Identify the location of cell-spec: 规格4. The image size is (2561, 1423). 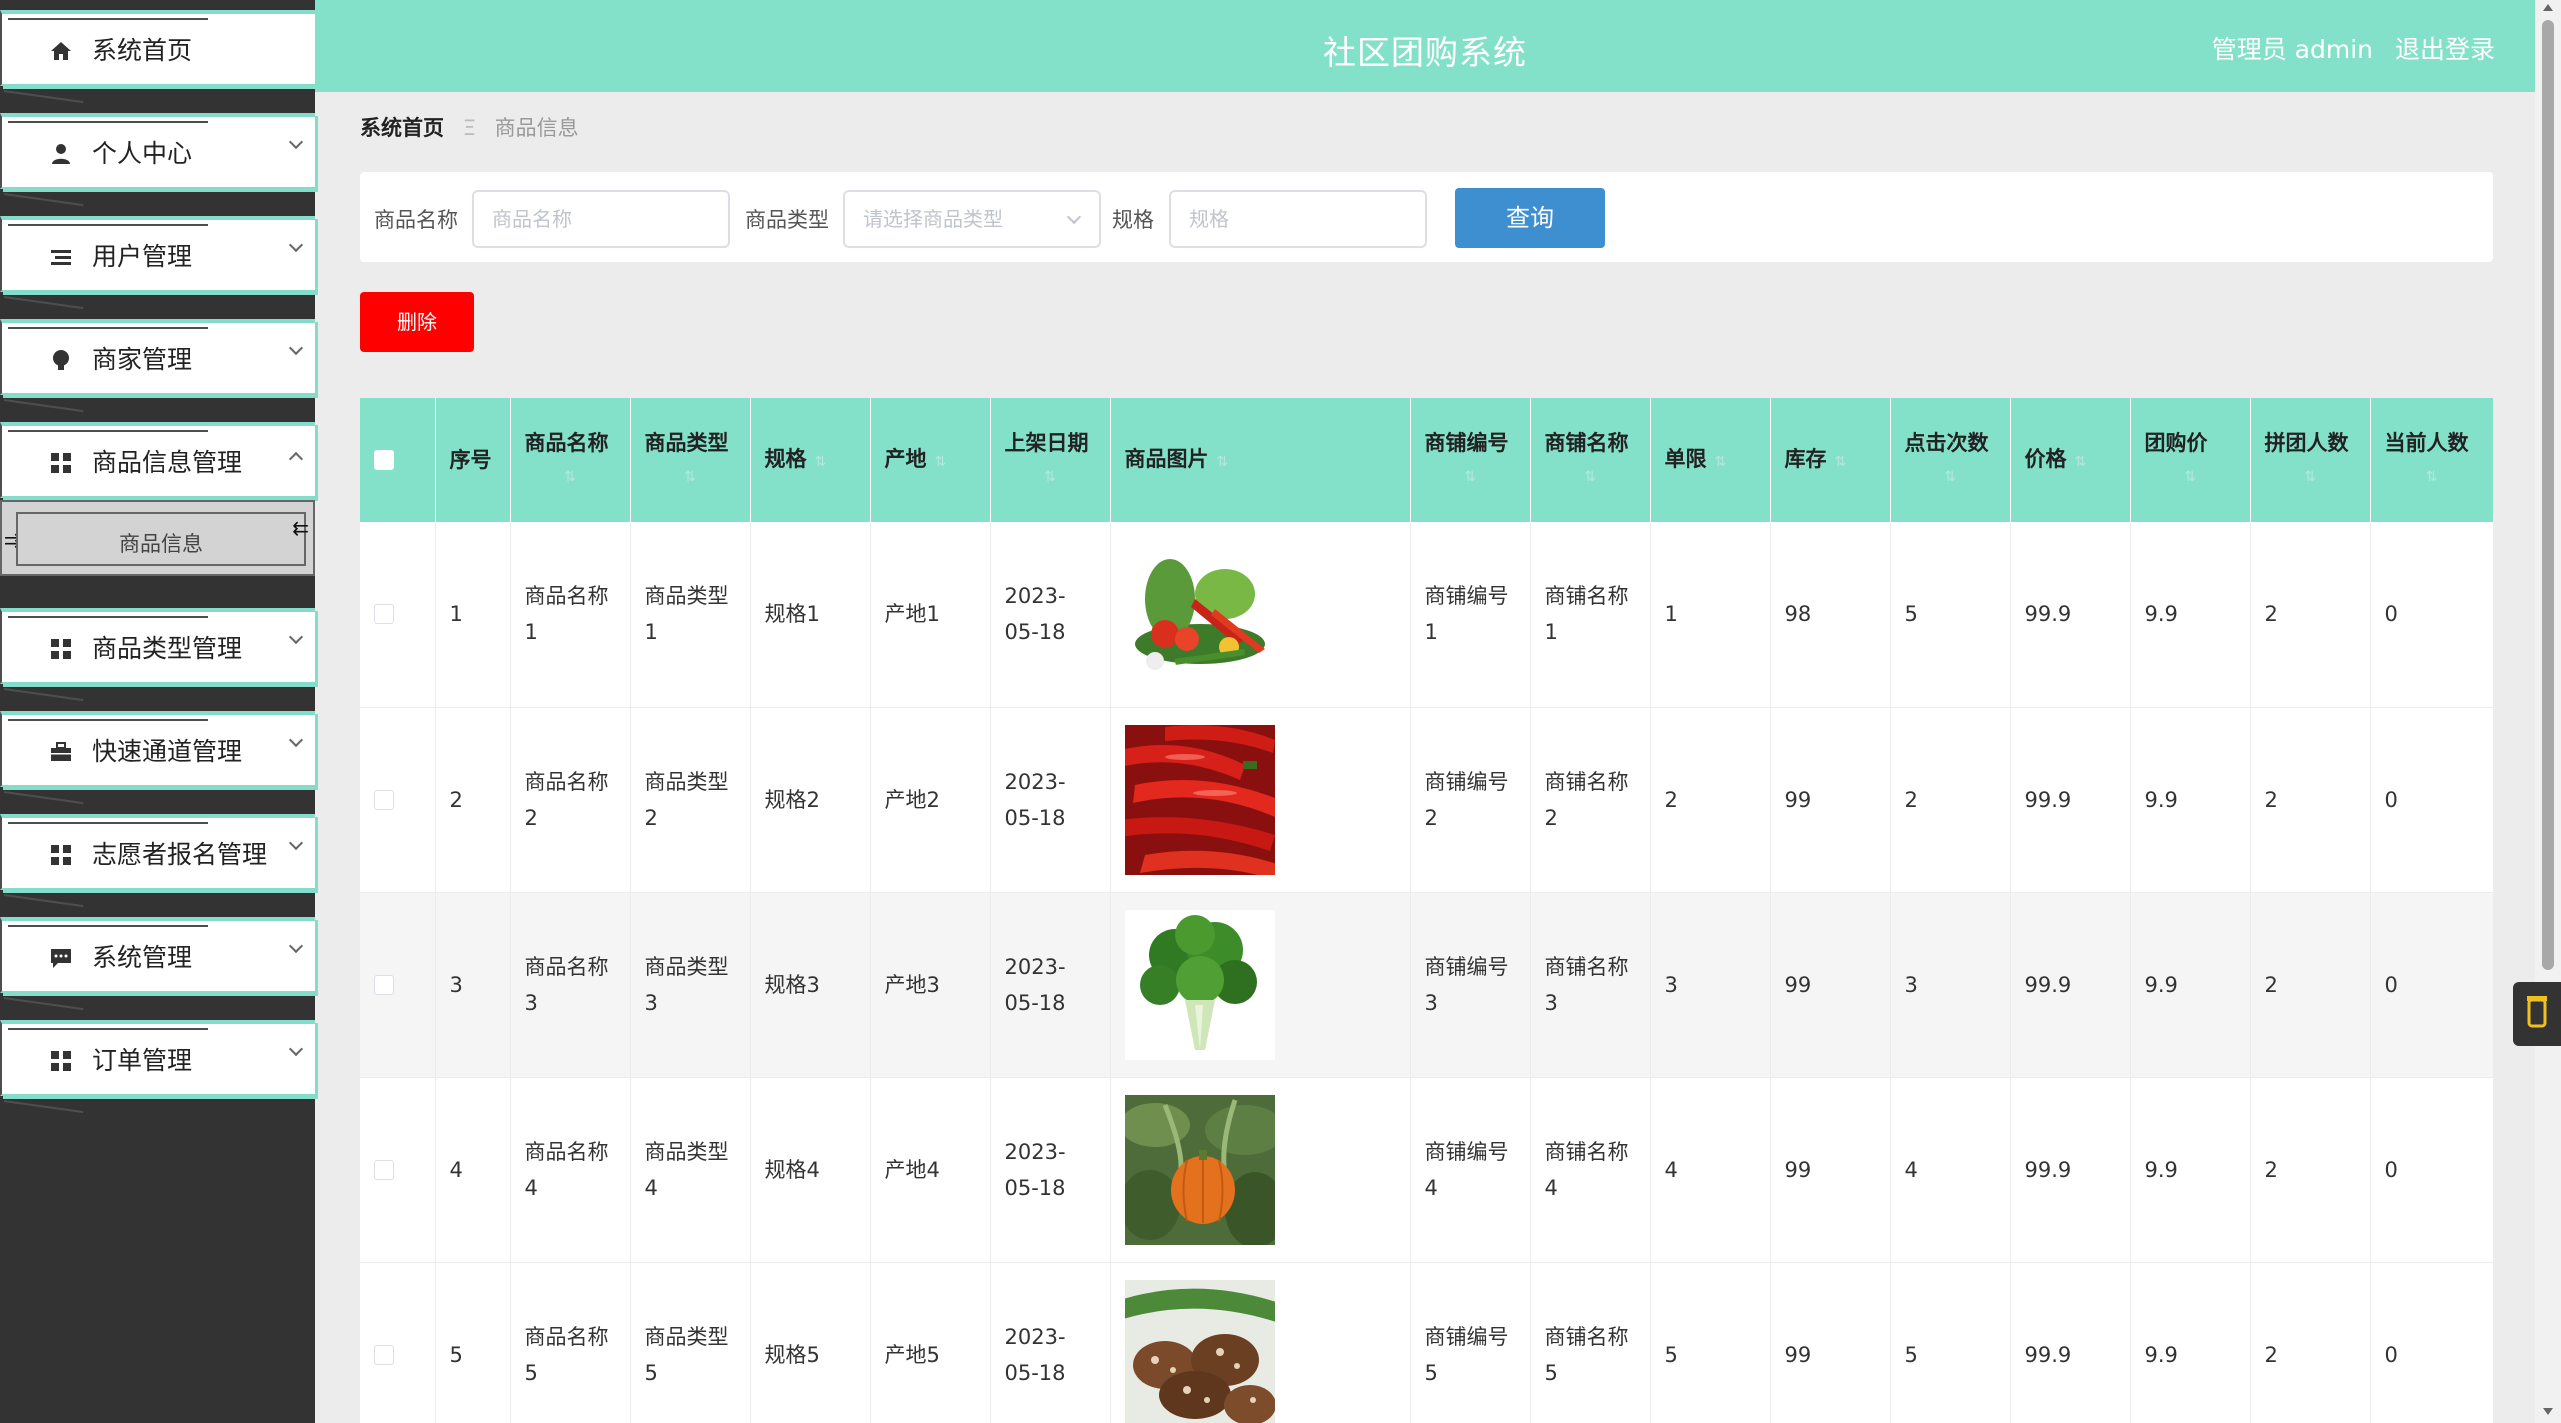
(810, 1170).